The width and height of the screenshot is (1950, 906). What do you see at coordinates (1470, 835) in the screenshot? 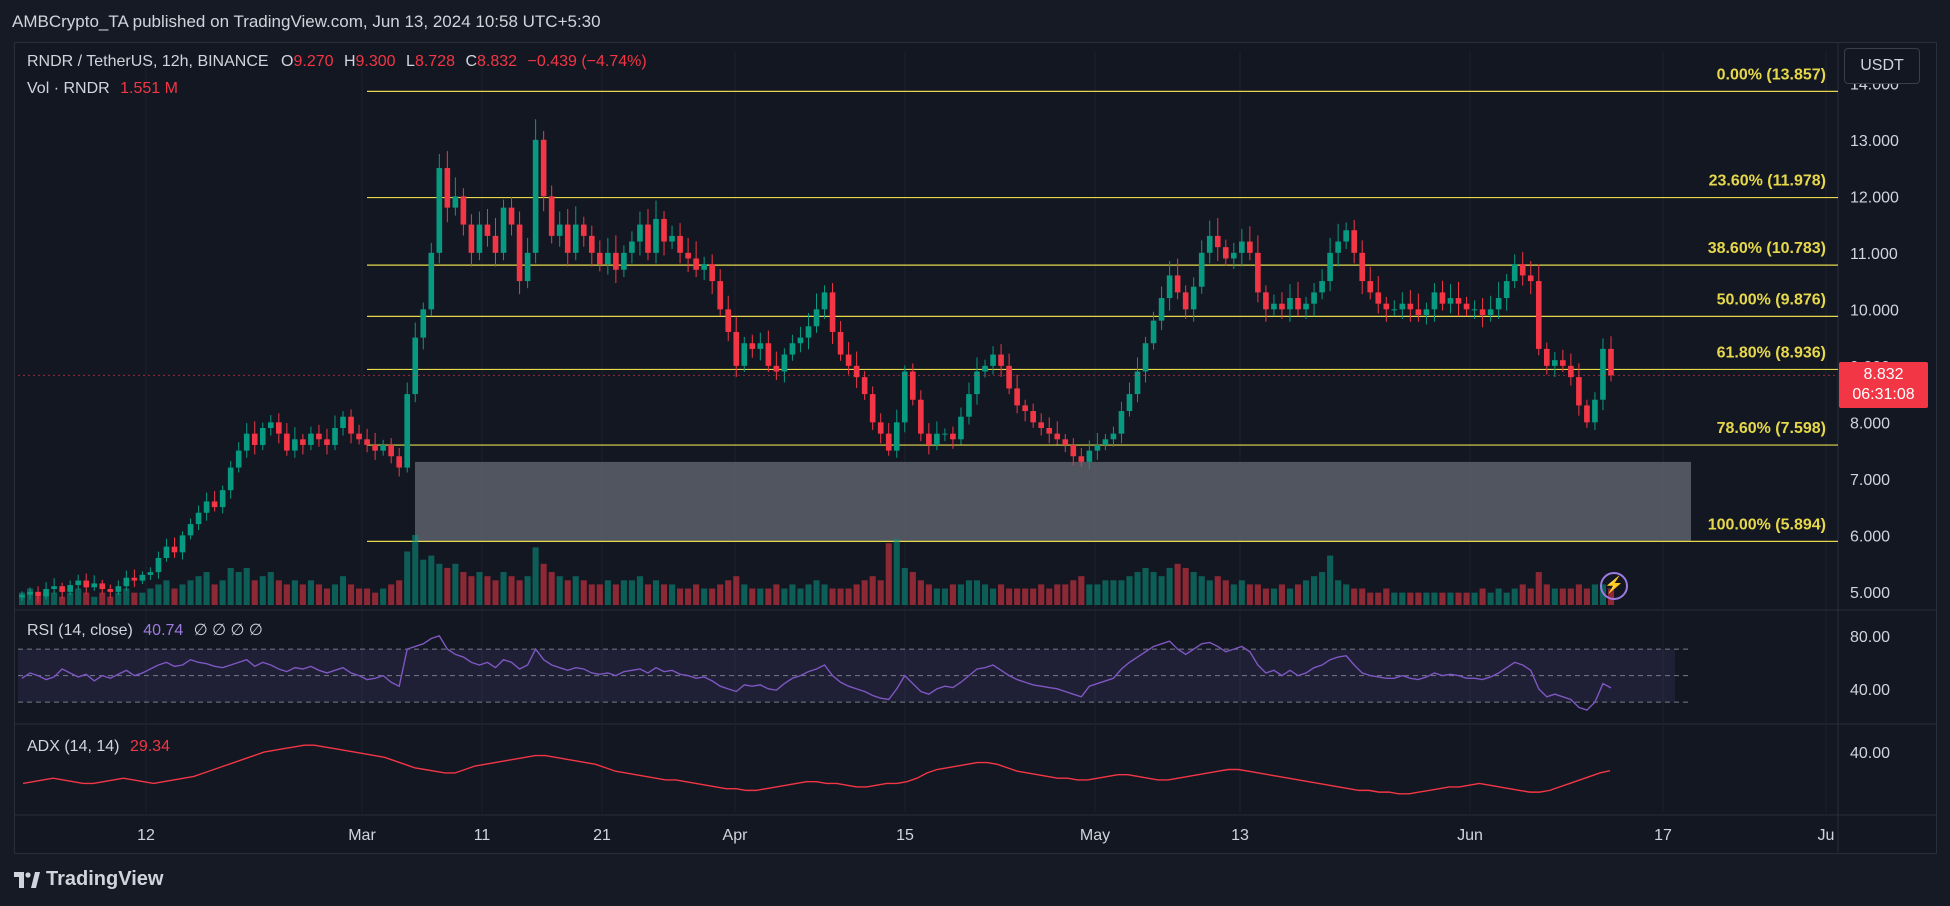
I see `time-tick-label: Jun` at bounding box center [1470, 835].